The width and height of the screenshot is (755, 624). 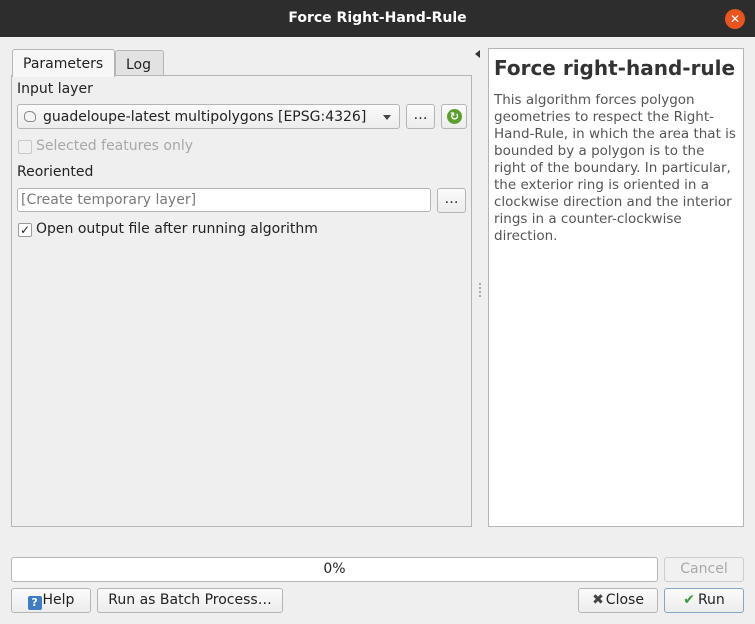 I want to click on help-button: ? Help, so click(x=51, y=600).